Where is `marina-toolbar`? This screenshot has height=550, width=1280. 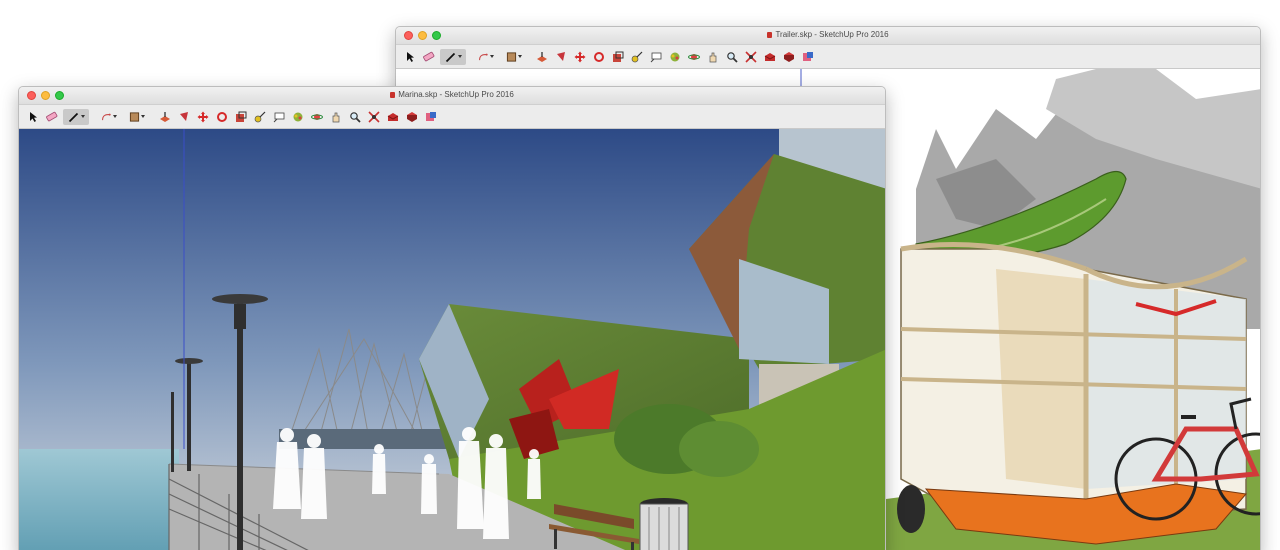 marina-toolbar is located at coordinates (452, 117).